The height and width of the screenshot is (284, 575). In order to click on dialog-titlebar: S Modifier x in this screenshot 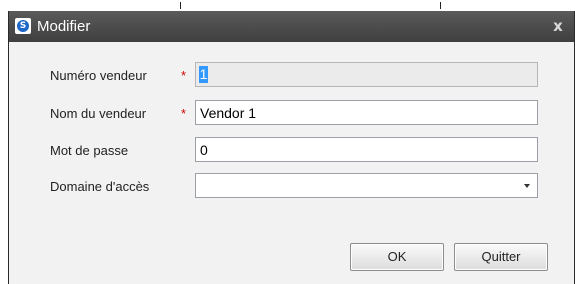, I will do `click(291, 26)`.